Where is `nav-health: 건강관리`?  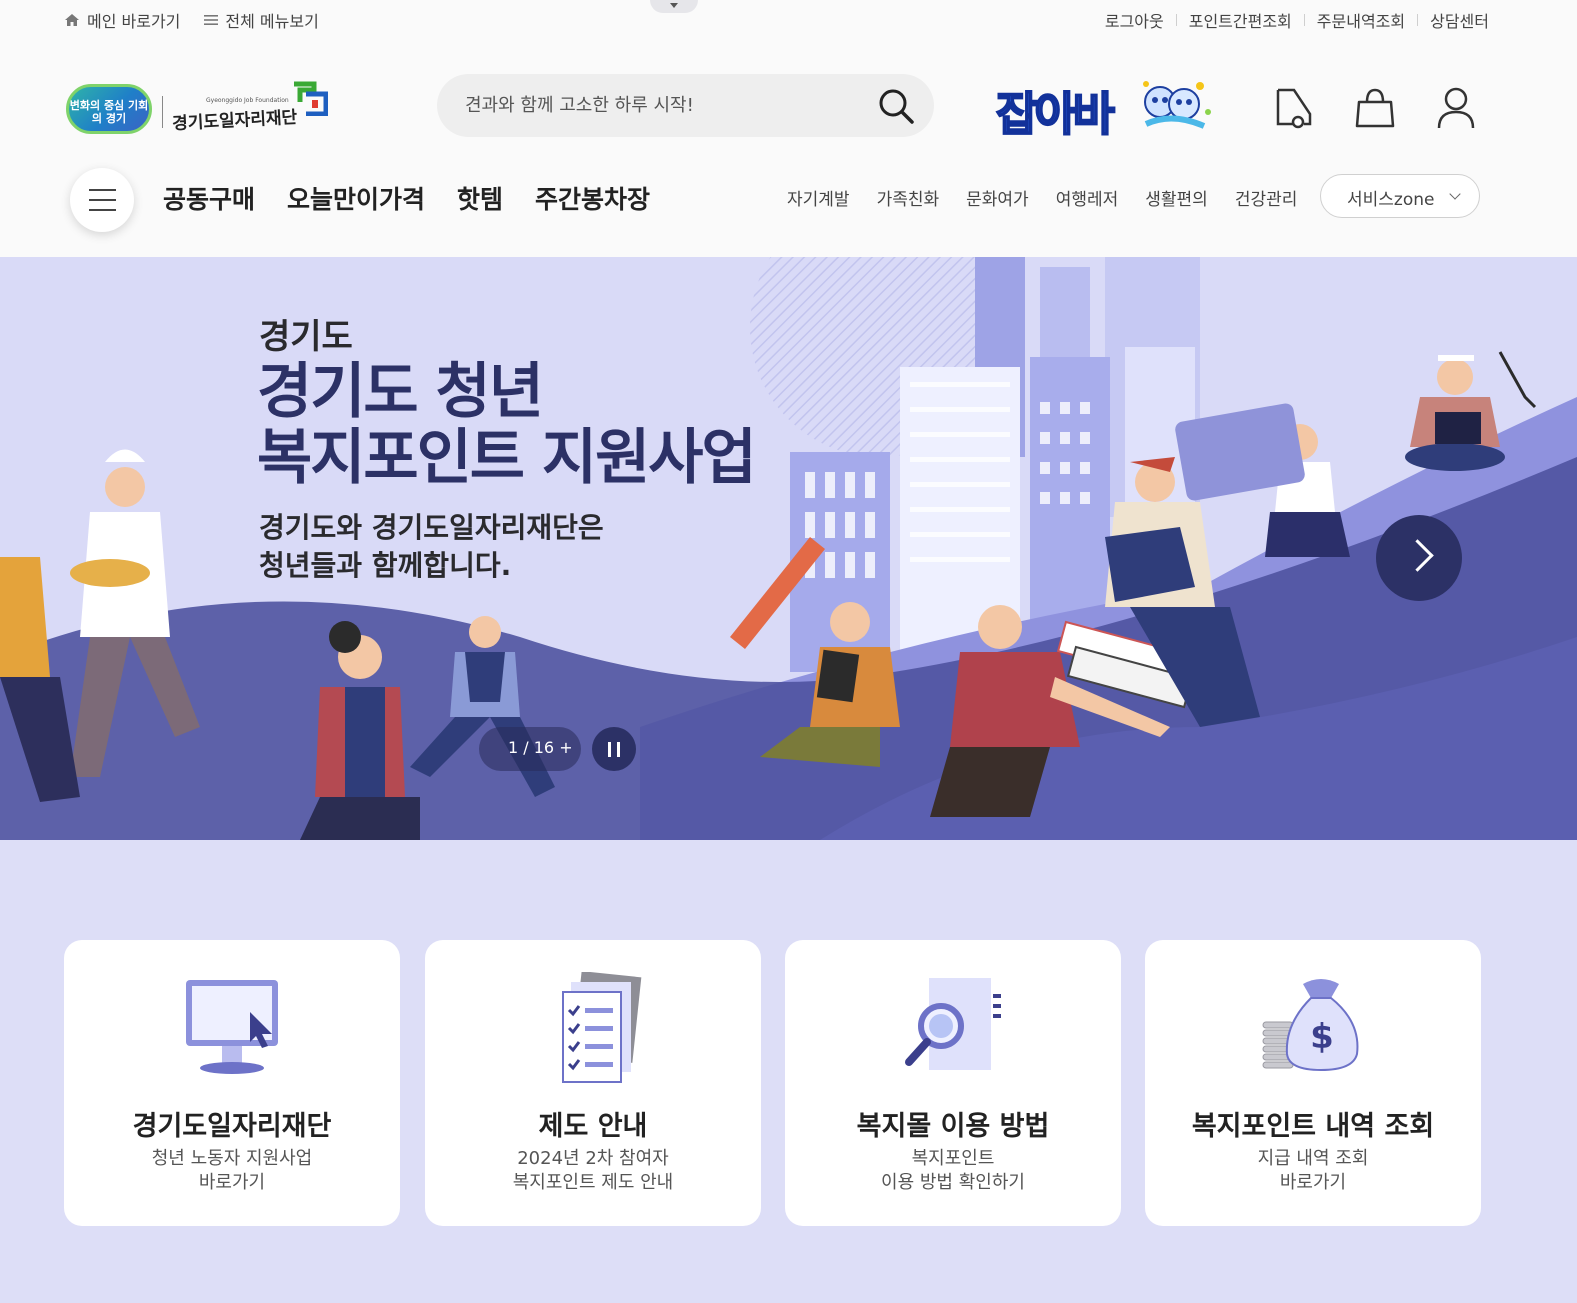
nav-health: 건강관리 is located at coordinates (1266, 197).